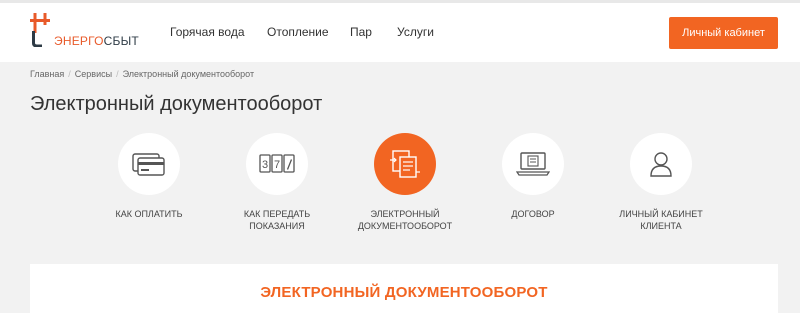 Image resolution: width=800 pixels, height=313 pixels. What do you see at coordinates (298, 32) in the screenshot?
I see `nav-heating: Отопление` at bounding box center [298, 32].